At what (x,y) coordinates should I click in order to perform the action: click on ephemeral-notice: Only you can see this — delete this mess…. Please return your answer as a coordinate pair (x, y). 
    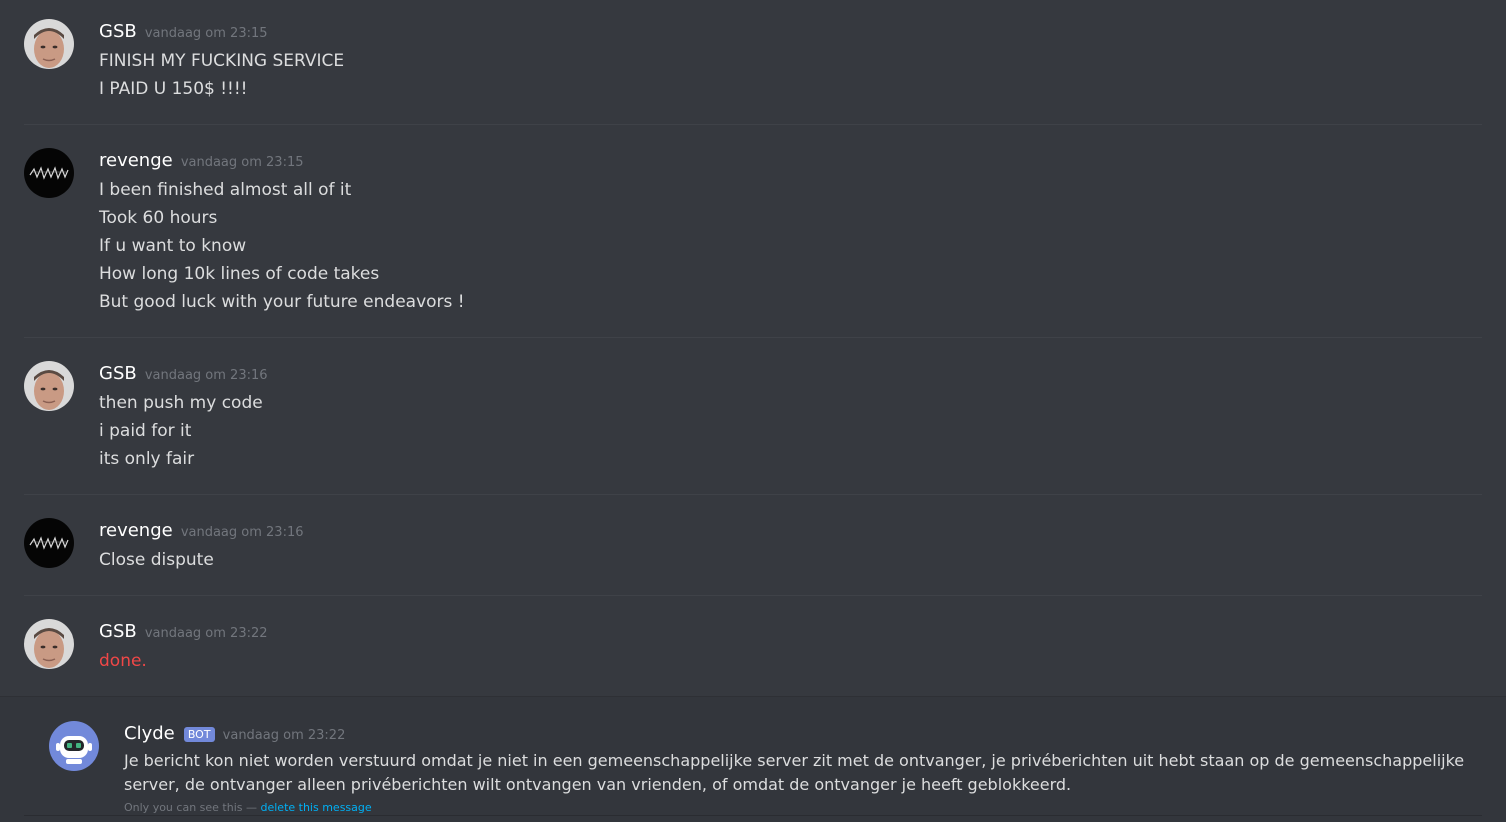
    Looking at the image, I should click on (248, 807).